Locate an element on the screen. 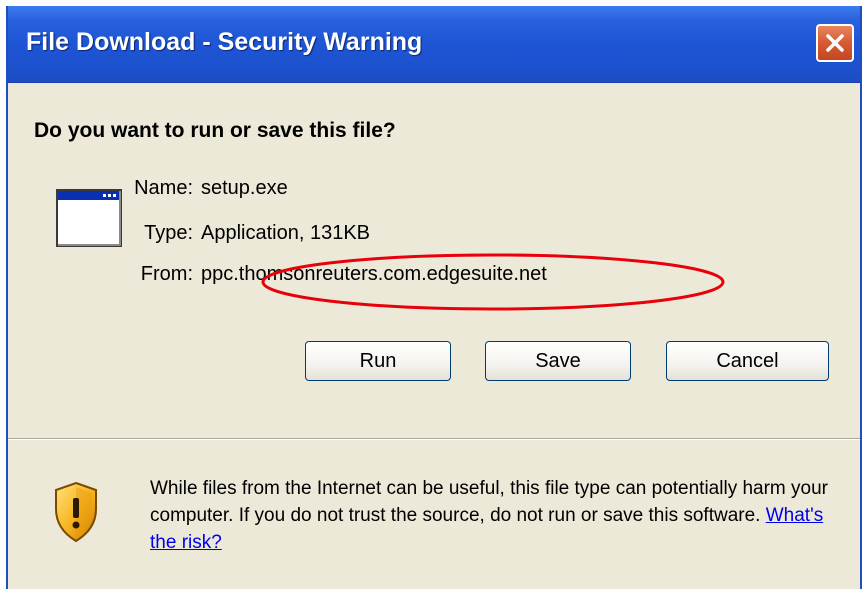 This screenshot has width=867, height=589. save-button: Save is located at coordinates (558, 361).